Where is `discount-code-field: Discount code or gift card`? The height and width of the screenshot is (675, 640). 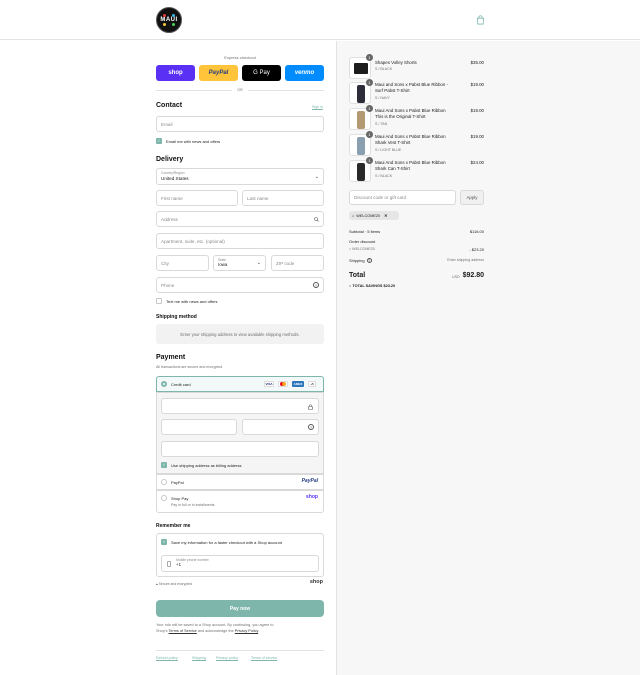 discount-code-field: Discount code or gift card is located at coordinates (402, 197).